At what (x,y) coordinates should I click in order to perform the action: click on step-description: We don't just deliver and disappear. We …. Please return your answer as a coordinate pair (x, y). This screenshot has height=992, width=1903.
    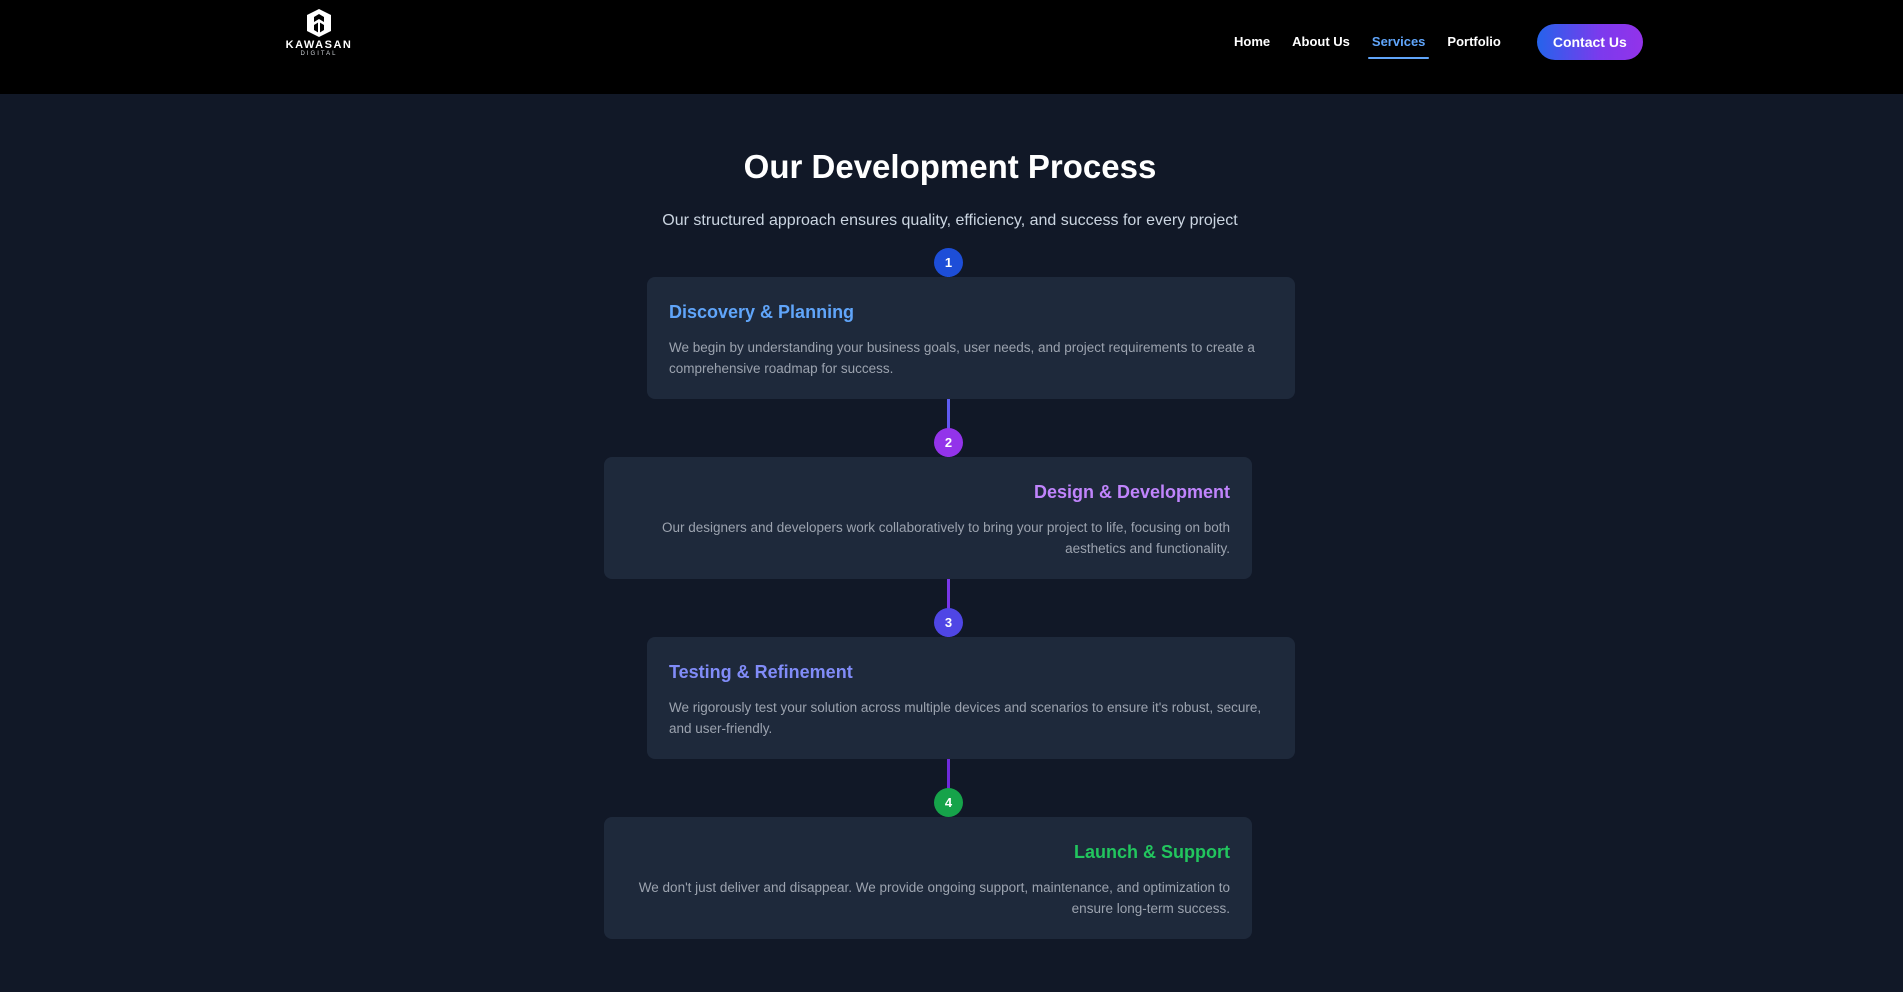
    Looking at the image, I should click on (934, 898).